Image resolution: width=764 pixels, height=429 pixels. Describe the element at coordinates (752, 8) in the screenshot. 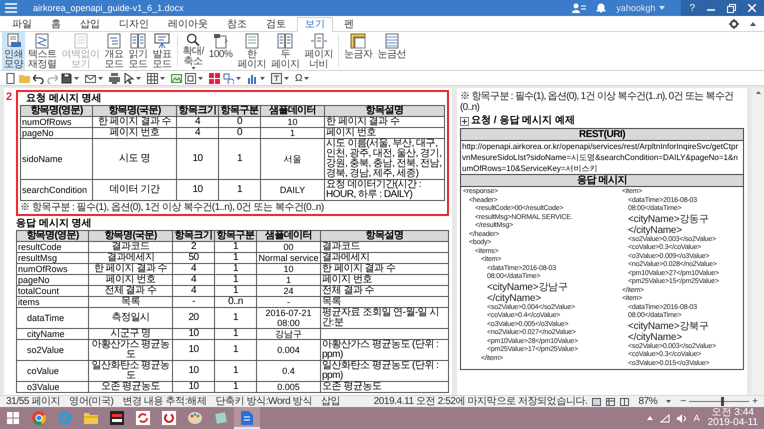

I see `close-icon` at that location.